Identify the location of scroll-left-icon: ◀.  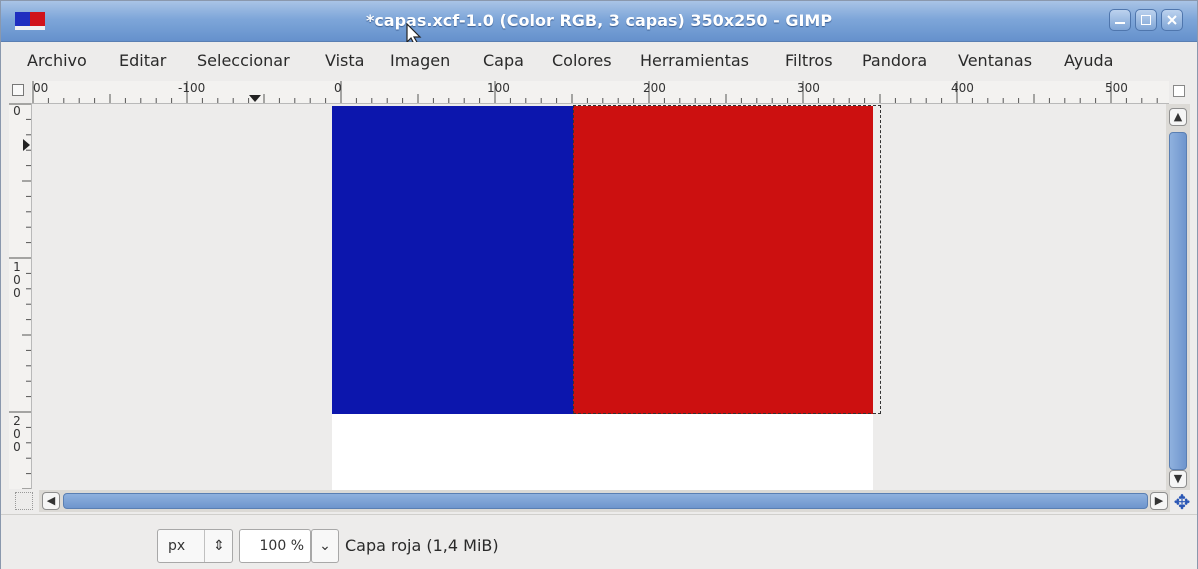
(51, 501).